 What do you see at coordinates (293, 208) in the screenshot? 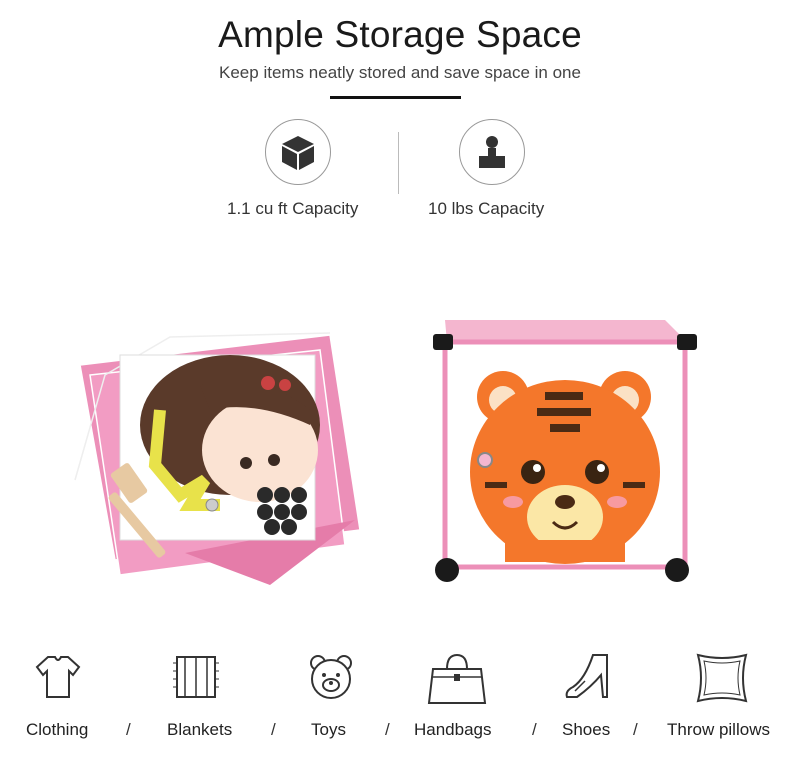
I see `capacity-volume-label: 1.1 cu ft Capacity` at bounding box center [293, 208].